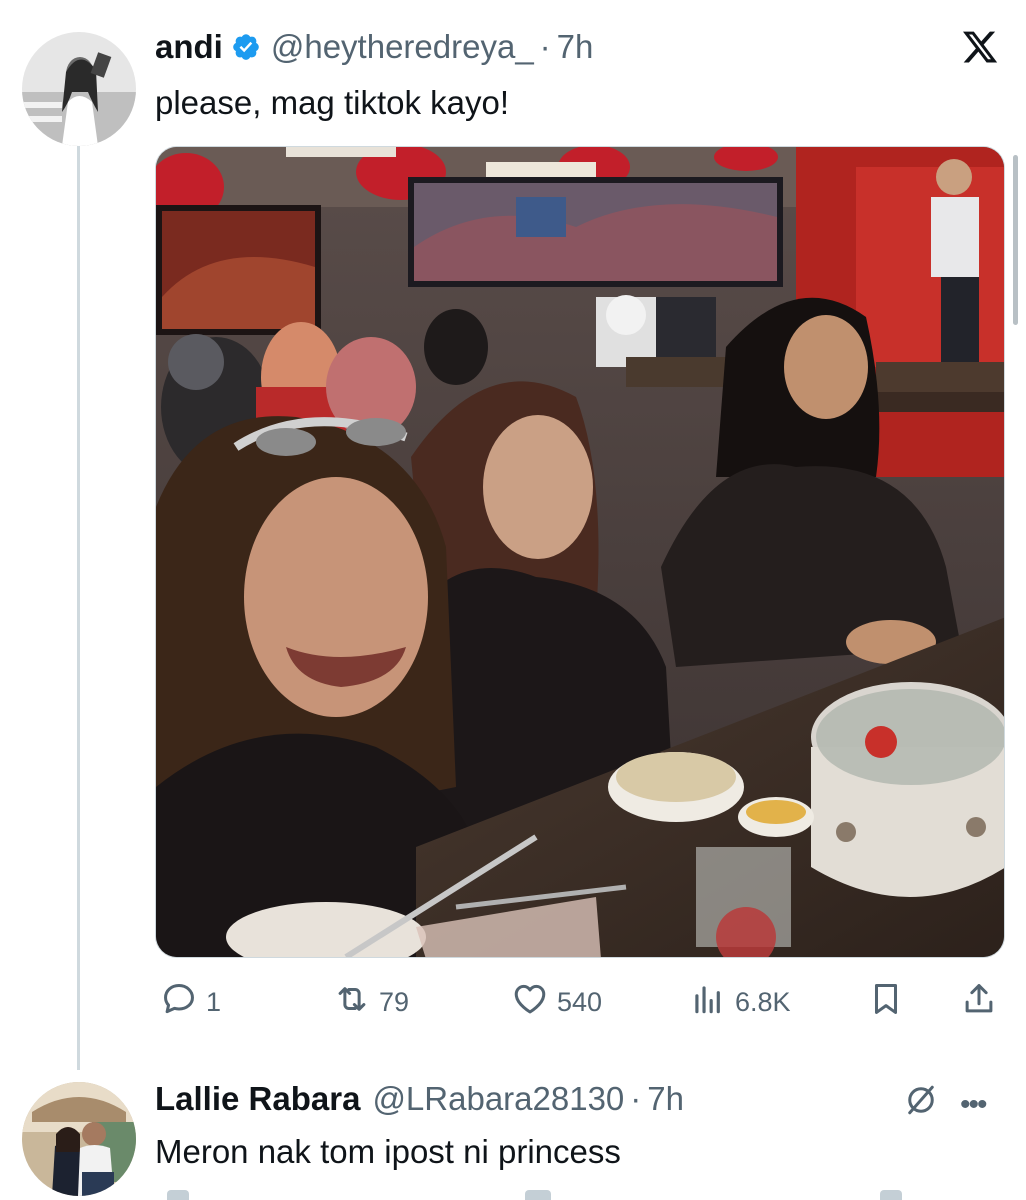 The image size is (1026, 1200). Describe the element at coordinates (763, 1002) in the screenshot. I see `view-count: 6.8K` at that location.